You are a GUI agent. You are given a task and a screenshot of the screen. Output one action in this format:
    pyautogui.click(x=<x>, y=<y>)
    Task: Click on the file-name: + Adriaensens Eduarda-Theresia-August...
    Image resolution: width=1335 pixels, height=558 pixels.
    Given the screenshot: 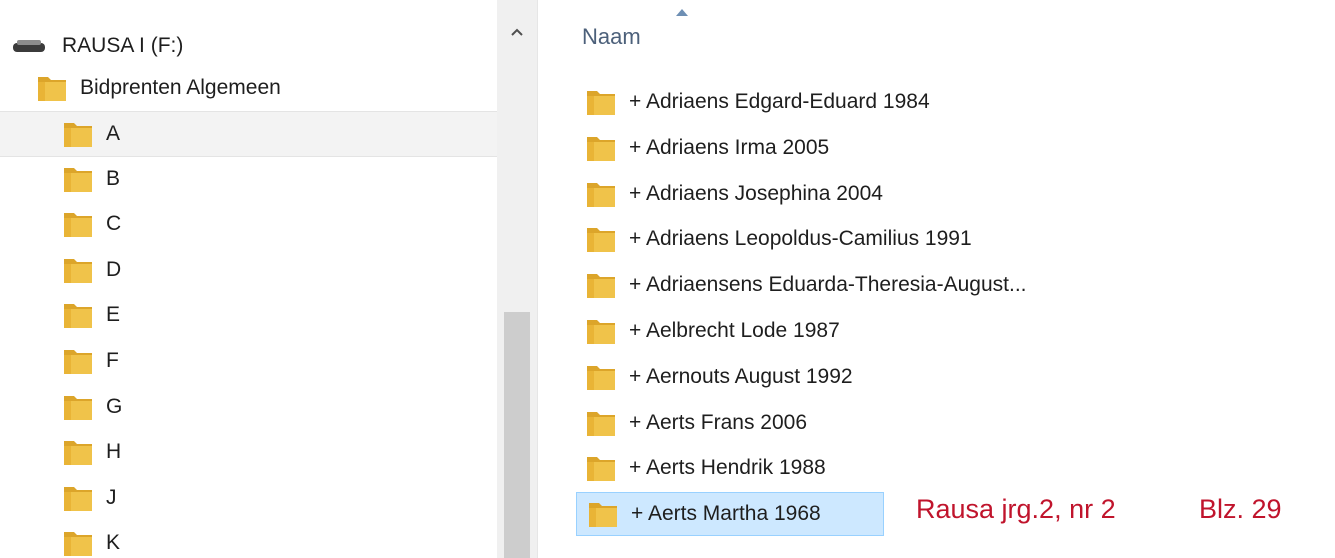 What is the action you would take?
    pyautogui.click(x=828, y=285)
    